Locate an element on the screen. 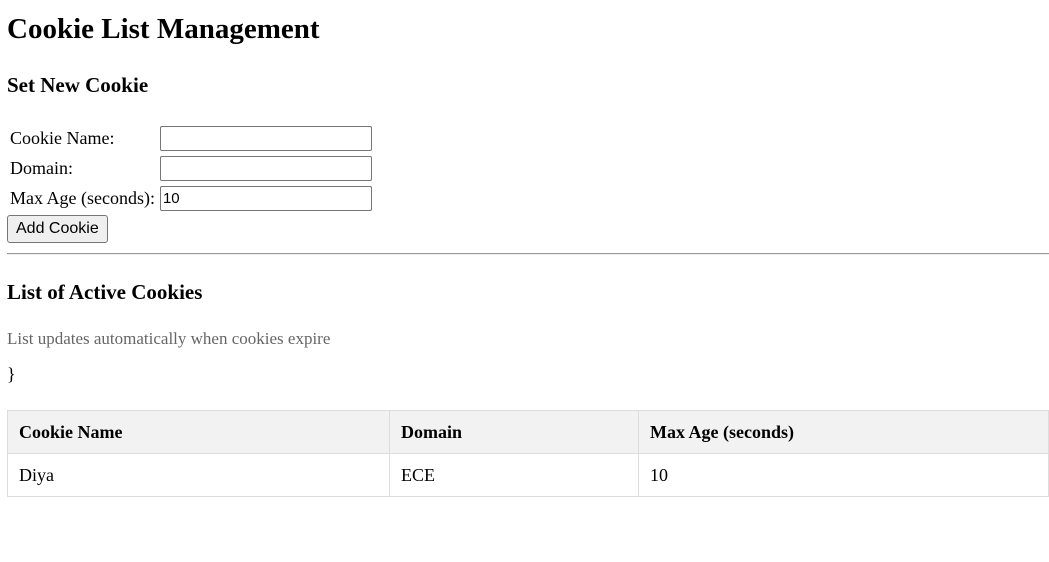 Image resolution: width=1049 pixels, height=562 pixels. max-age-label: Max Age (seconds): is located at coordinates (82, 197).